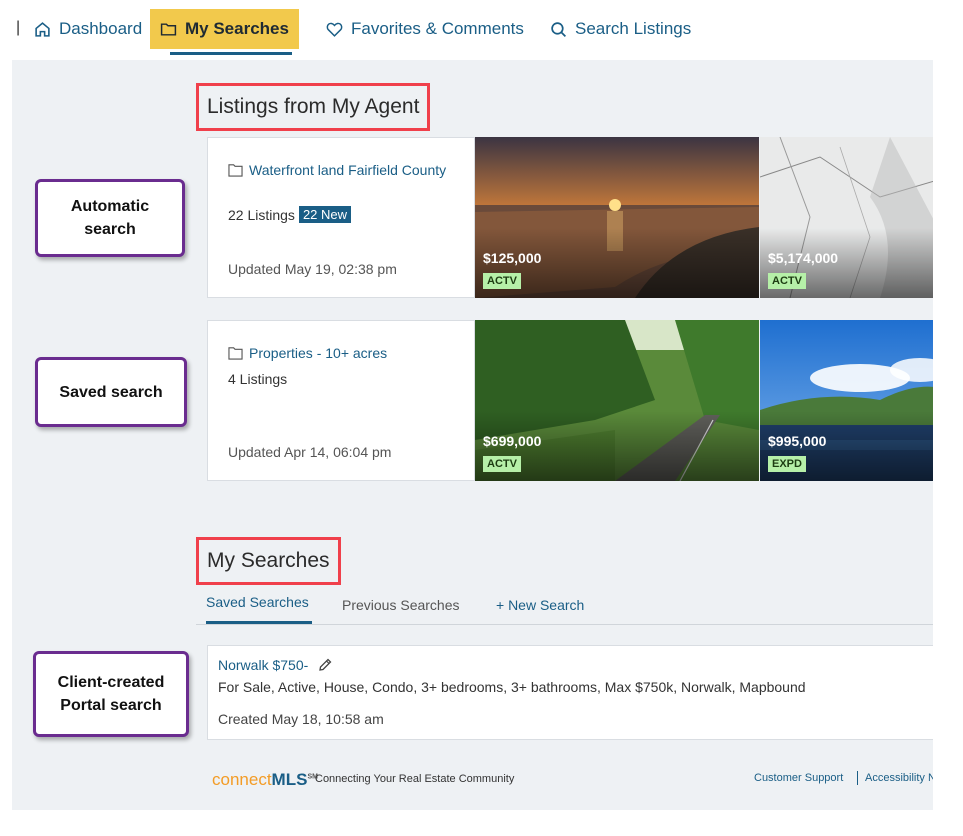 This screenshot has height=836, width=963. Describe the element at coordinates (257, 602) in the screenshot. I see `tab-saved-searches: Saved Searches` at that location.